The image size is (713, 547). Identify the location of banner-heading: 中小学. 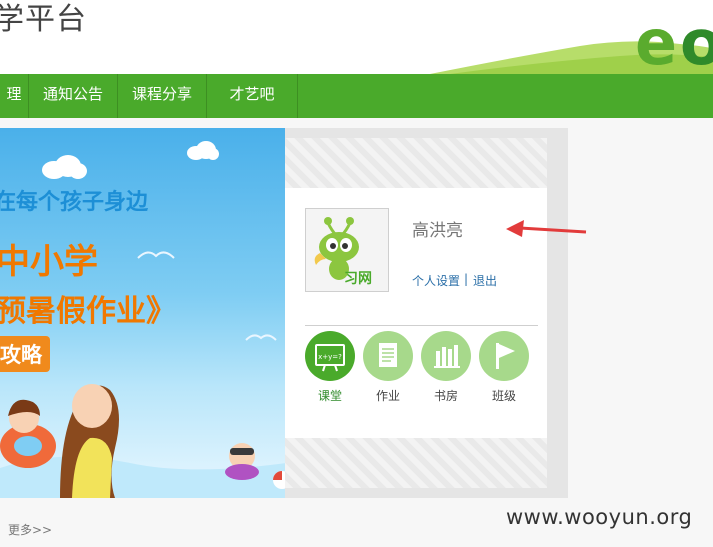
(49, 262).